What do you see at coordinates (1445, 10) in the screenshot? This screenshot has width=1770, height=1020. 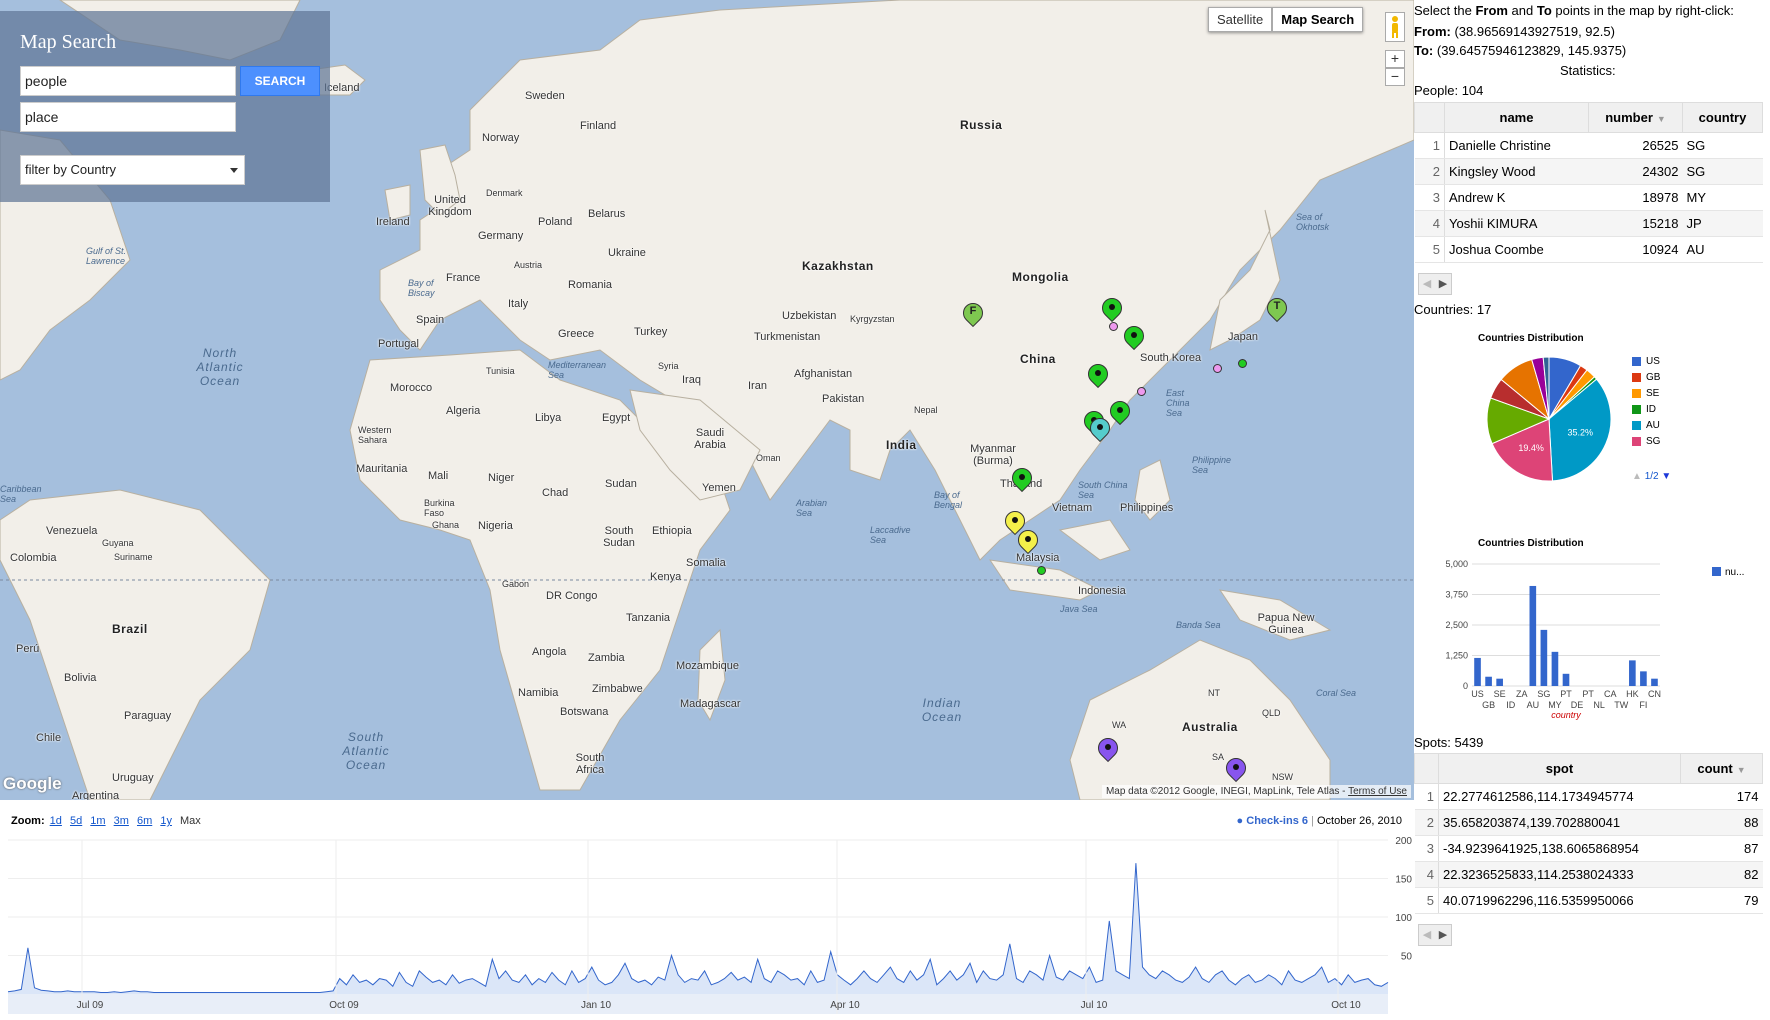 I see `instruction-pre: Select the` at bounding box center [1445, 10].